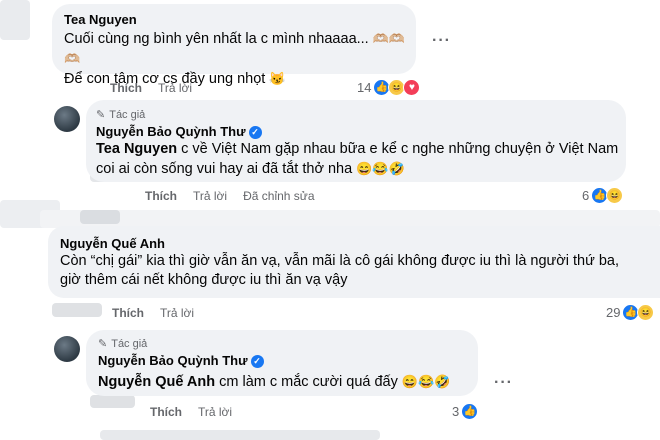 The height and width of the screenshot is (440, 660). Describe the element at coordinates (112, 243) in the screenshot. I see `commenter-name: Nguyễn Quế Anh` at that location.